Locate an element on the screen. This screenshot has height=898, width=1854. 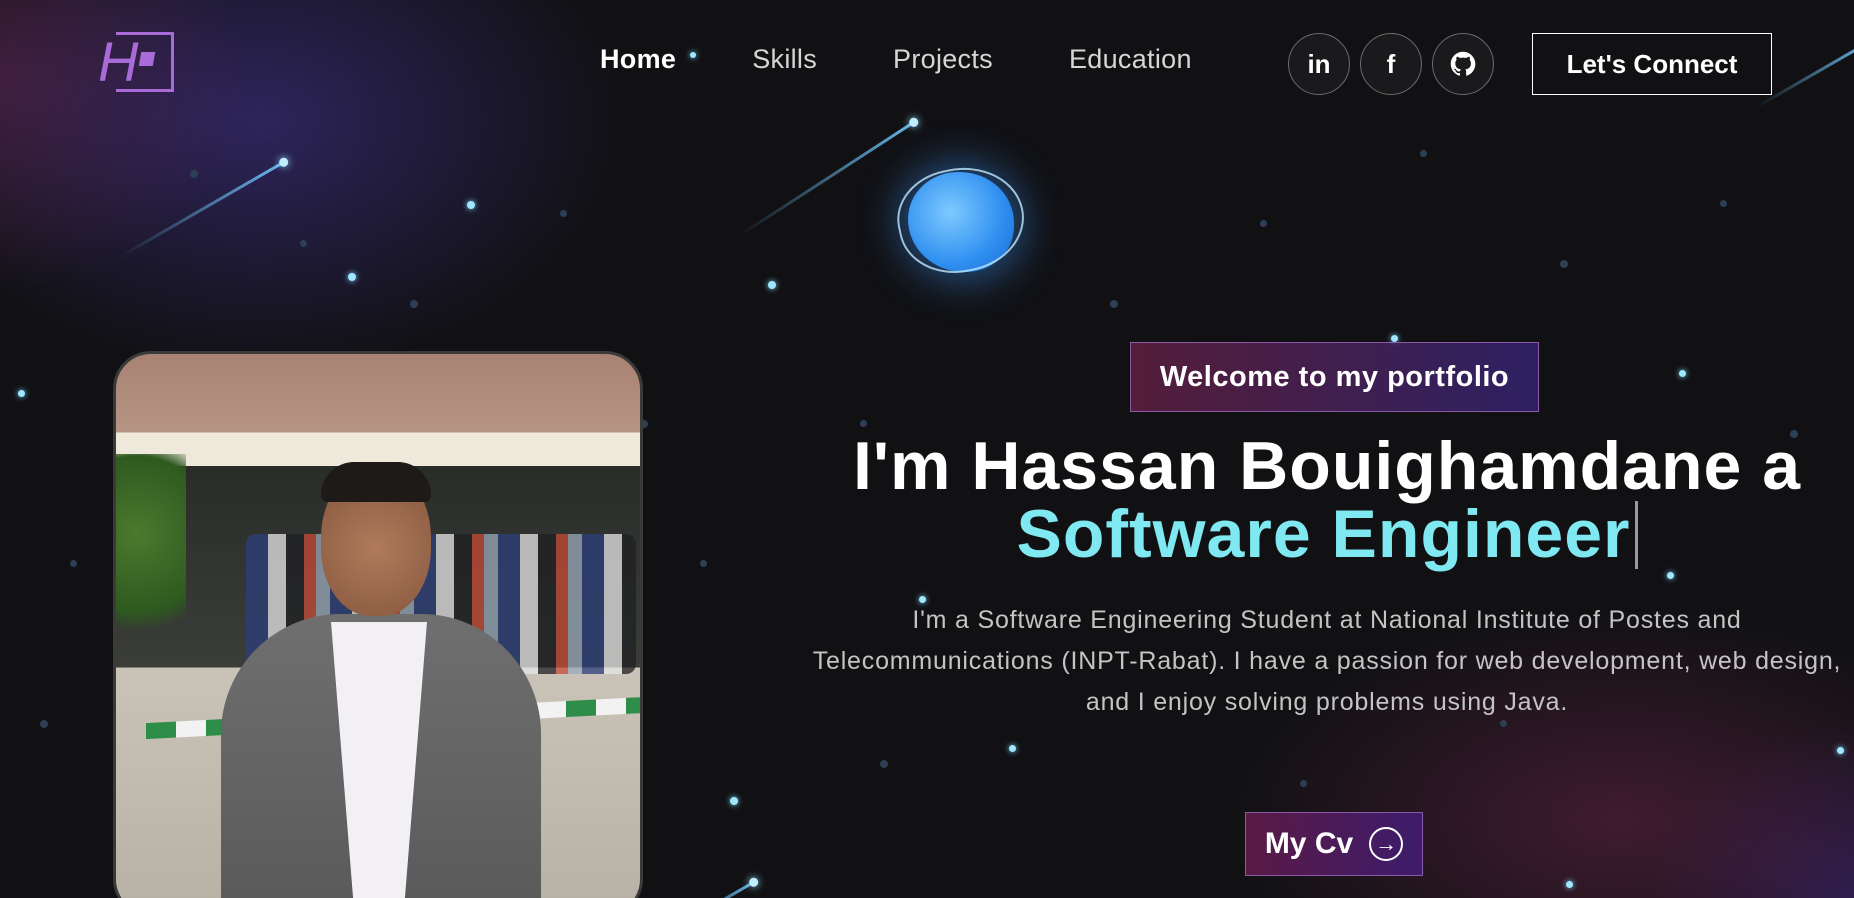
nav-link-projects: Projects is located at coordinates (943, 59).